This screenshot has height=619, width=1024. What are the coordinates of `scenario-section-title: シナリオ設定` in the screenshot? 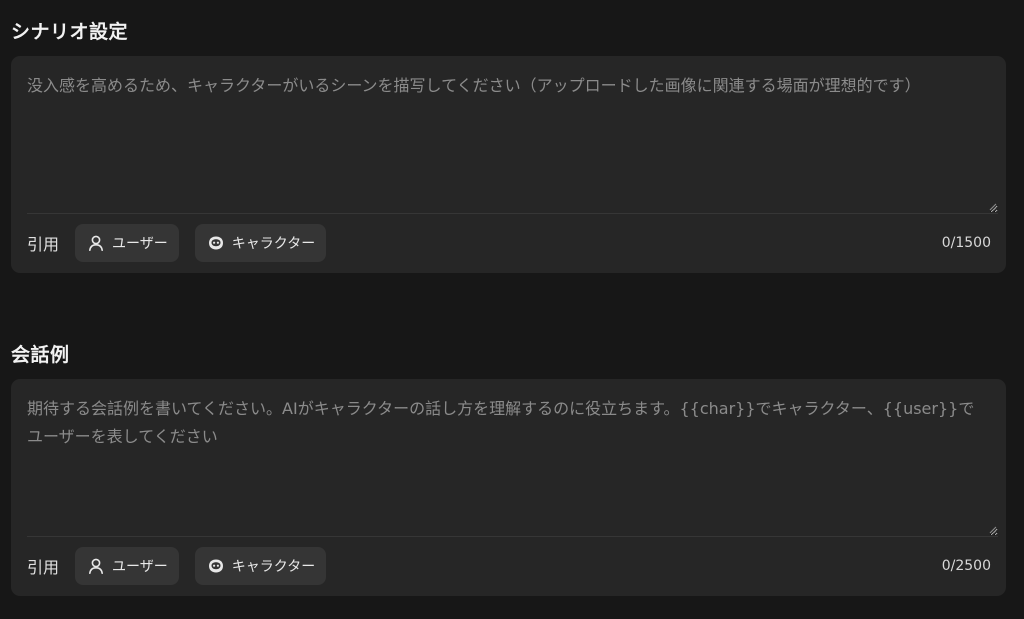 It's located at (70, 32).